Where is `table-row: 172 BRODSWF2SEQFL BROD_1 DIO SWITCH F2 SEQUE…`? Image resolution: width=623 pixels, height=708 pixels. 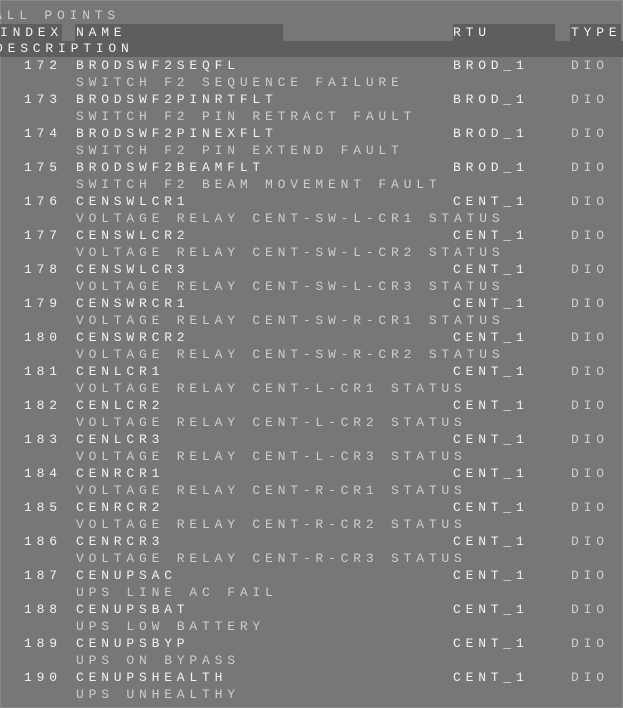 table-row: 172 BRODSWF2SEQFL BROD_1 DIO SWITCH F2 SEQUE… is located at coordinates (311, 74).